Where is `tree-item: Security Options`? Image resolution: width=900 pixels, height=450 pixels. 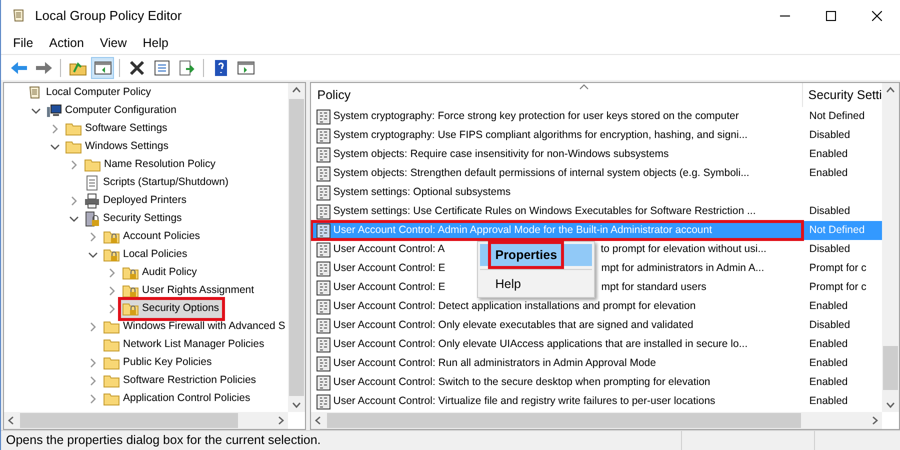
tree-item: Security Options is located at coordinates (171, 309).